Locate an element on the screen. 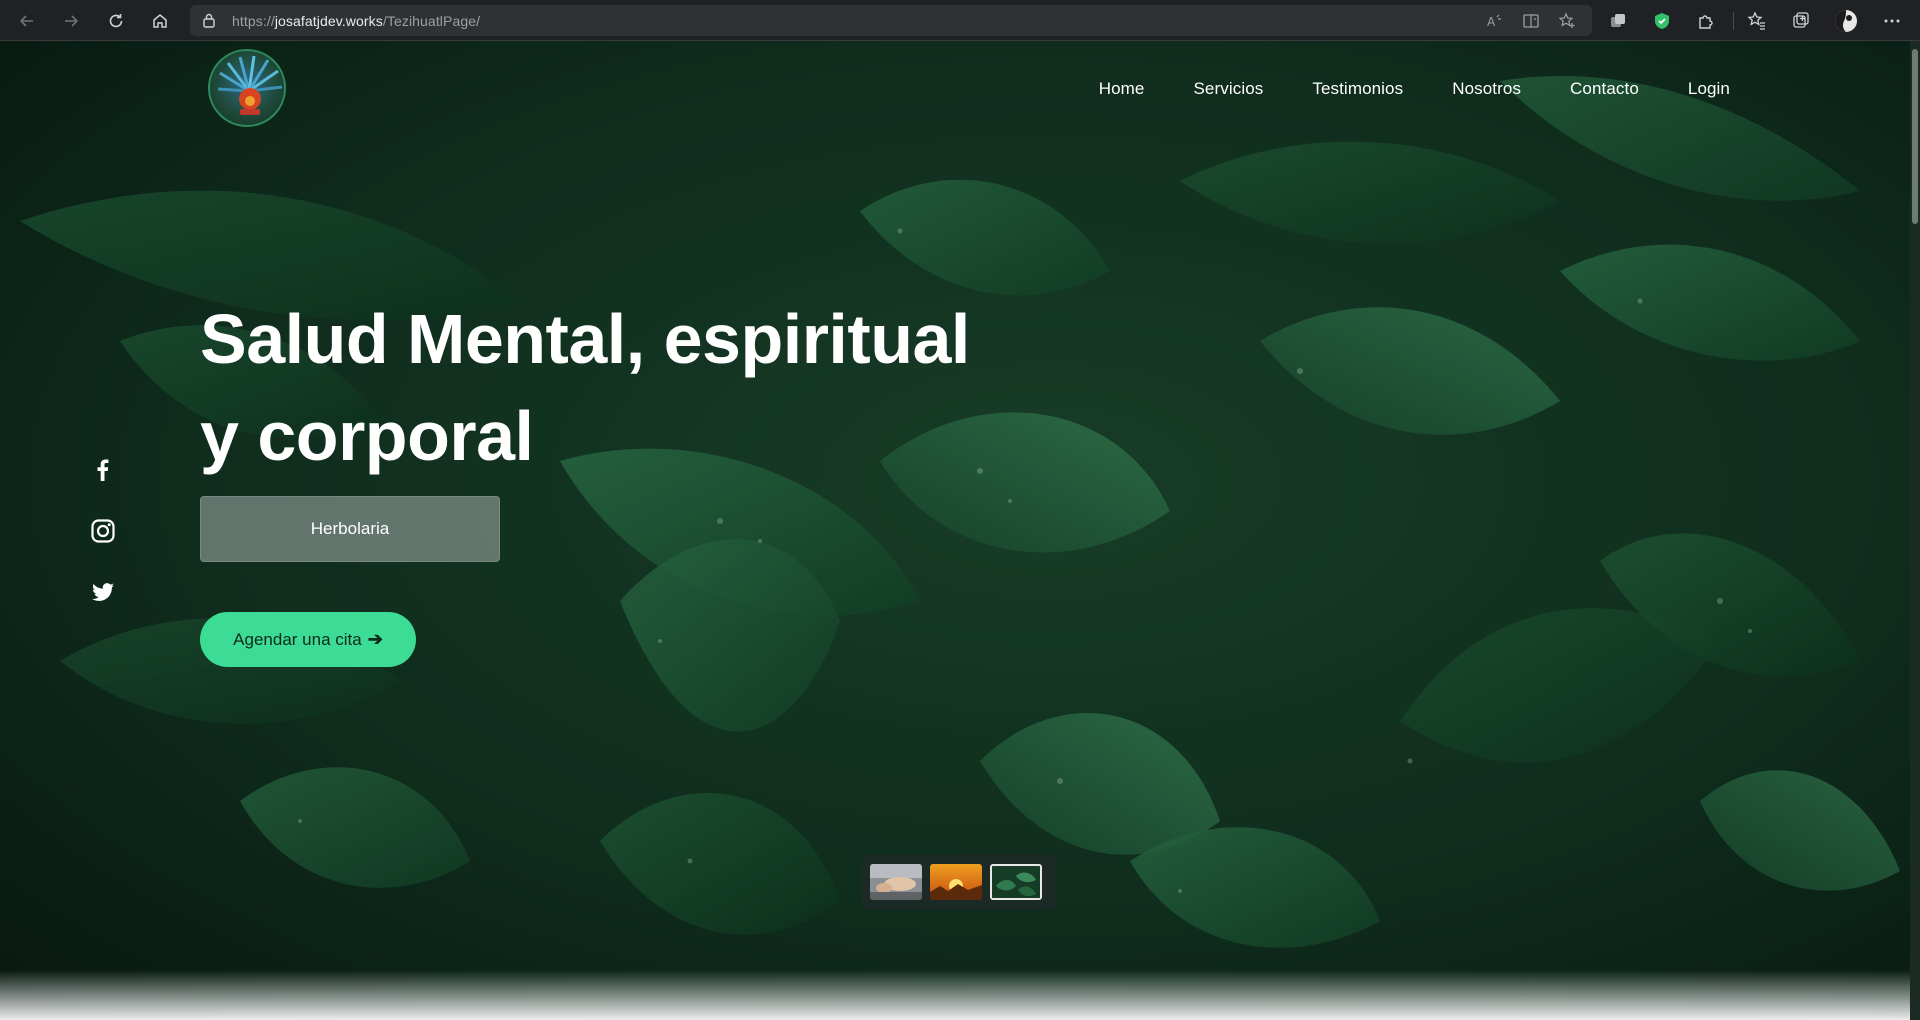  more-icon is located at coordinates (1892, 21).